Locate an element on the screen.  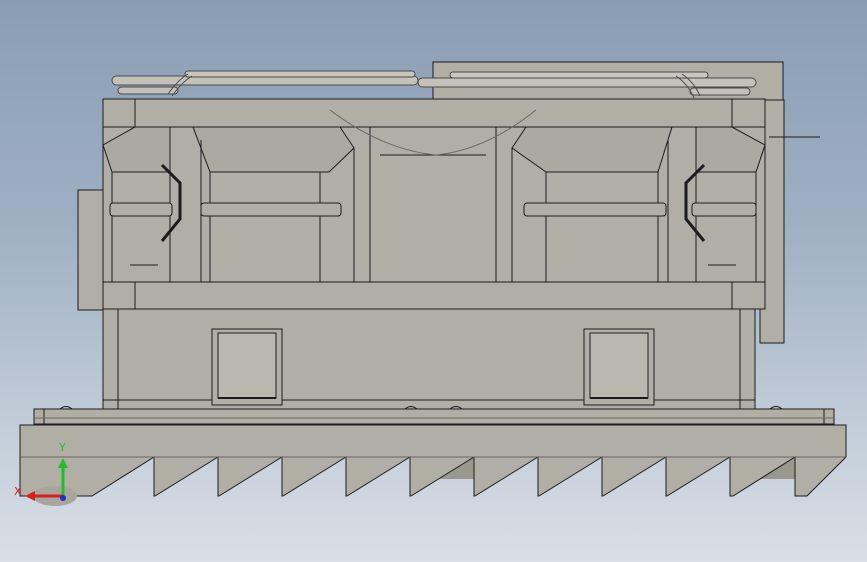
y-axis-label: Y is located at coordinates (62, 447).